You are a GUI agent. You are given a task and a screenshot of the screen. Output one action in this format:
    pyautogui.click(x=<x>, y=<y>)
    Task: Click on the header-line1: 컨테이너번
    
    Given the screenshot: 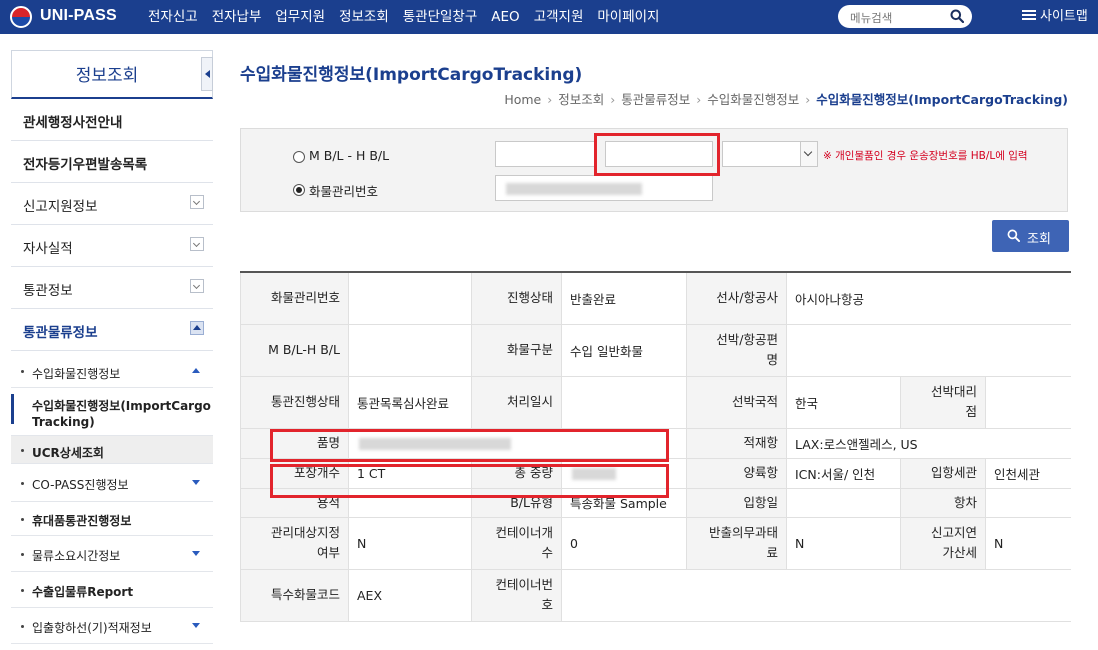 What is the action you would take?
    pyautogui.click(x=524, y=584)
    